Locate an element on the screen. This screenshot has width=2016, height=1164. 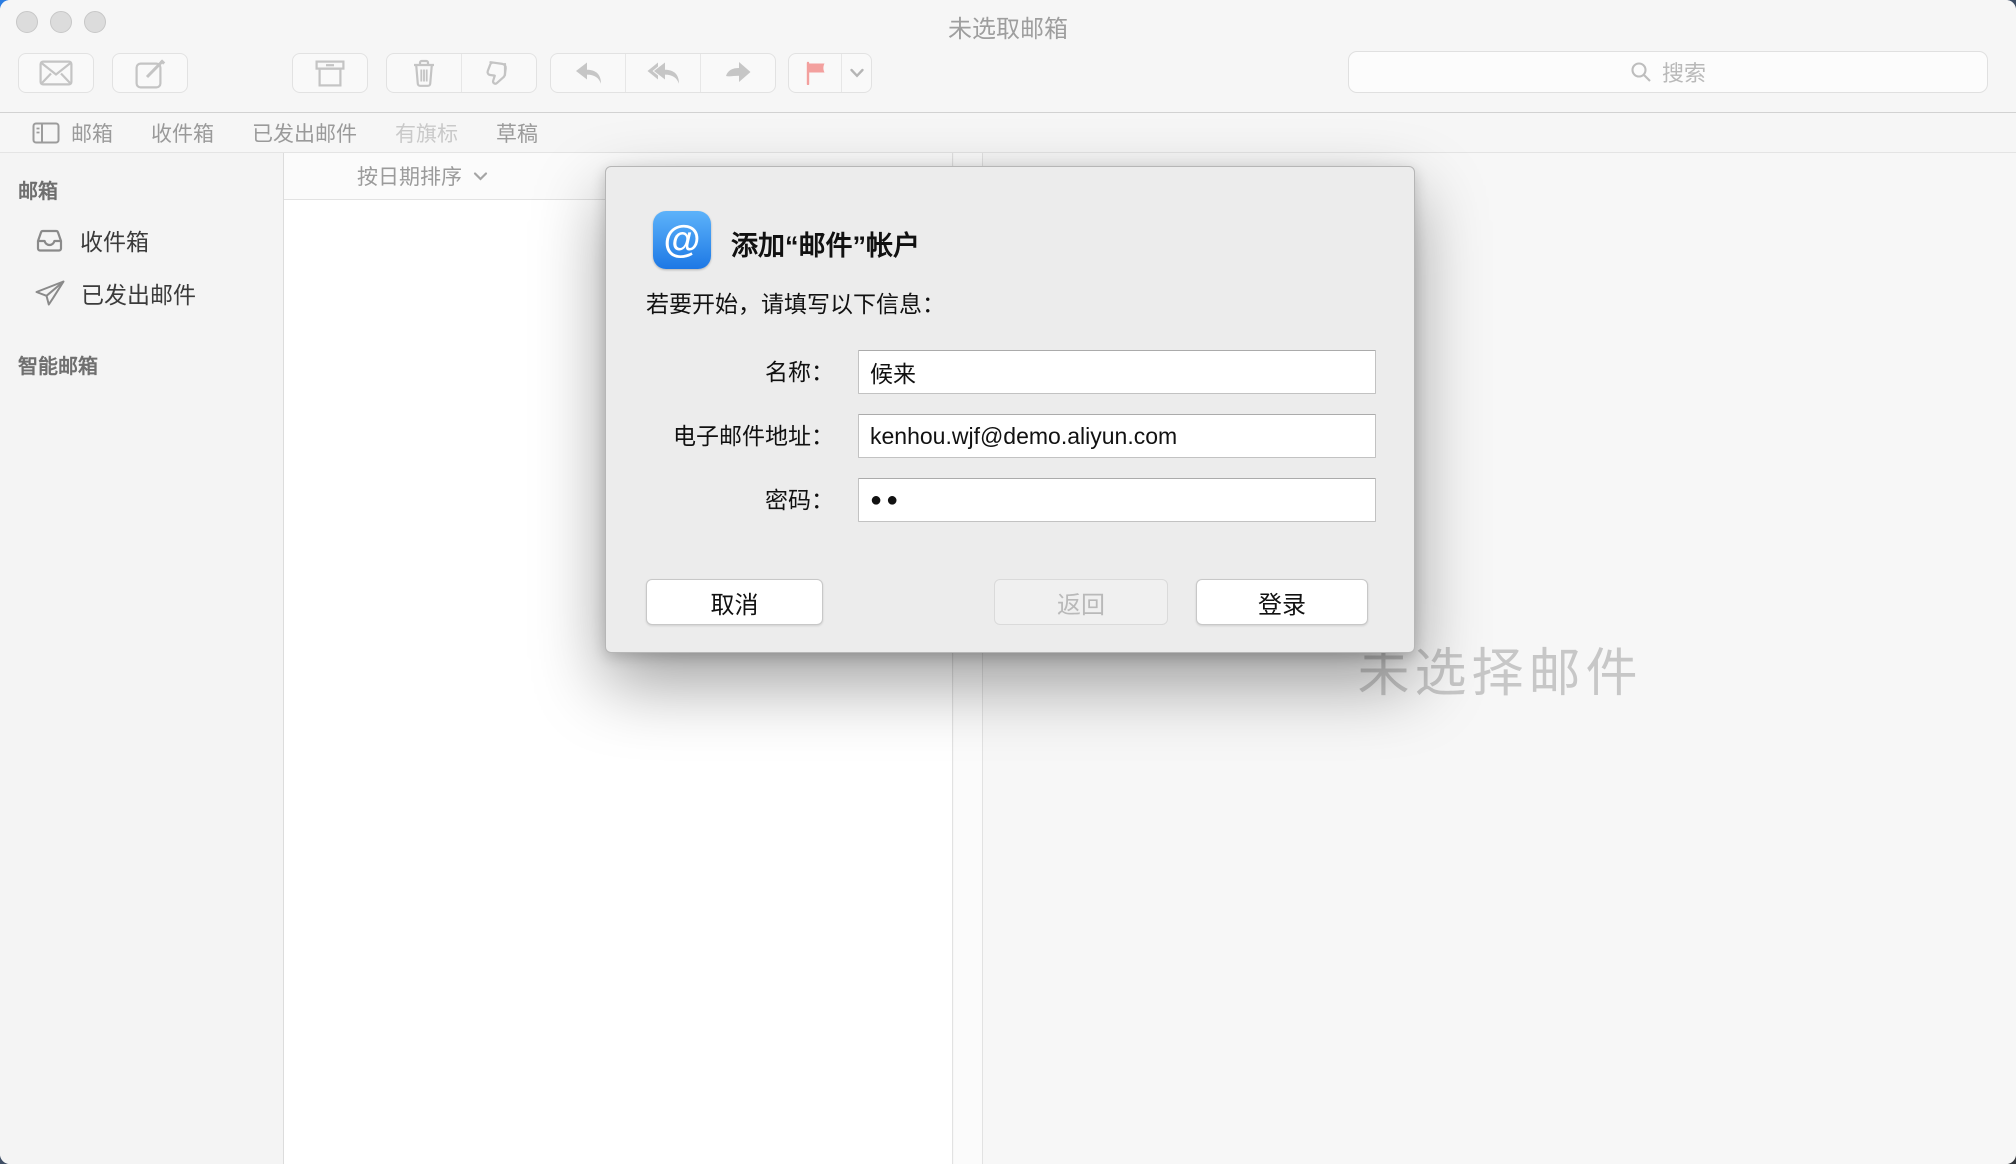
sidebar-item-label: 收件箱 is located at coordinates (114, 242).